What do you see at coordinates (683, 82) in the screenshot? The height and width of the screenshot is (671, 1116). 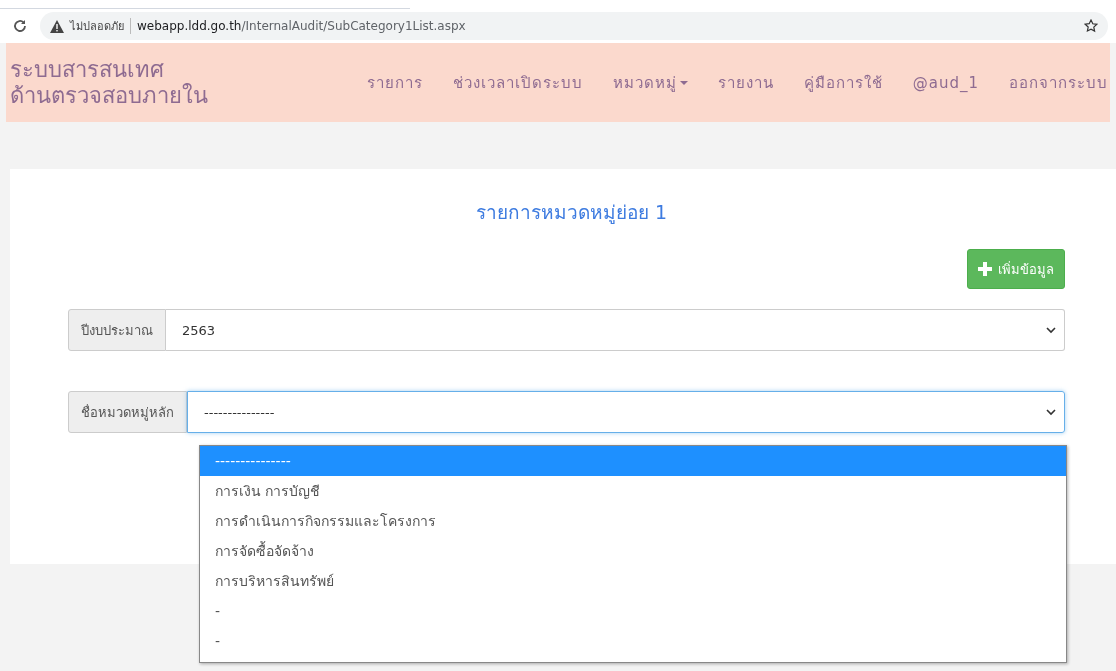 I see `caret-icon` at bounding box center [683, 82].